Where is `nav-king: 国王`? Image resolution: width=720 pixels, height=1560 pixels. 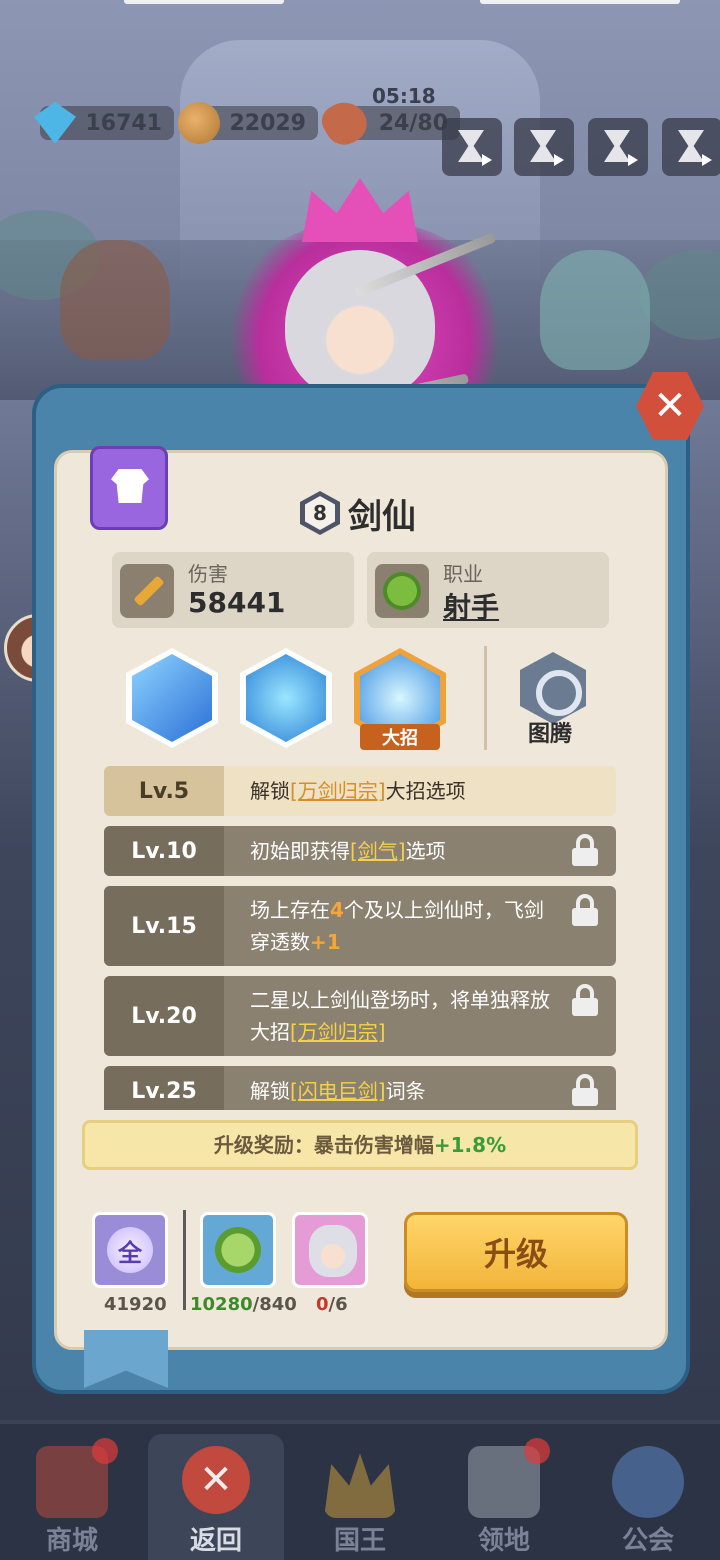
nav-king: 国王 is located at coordinates (360, 1492).